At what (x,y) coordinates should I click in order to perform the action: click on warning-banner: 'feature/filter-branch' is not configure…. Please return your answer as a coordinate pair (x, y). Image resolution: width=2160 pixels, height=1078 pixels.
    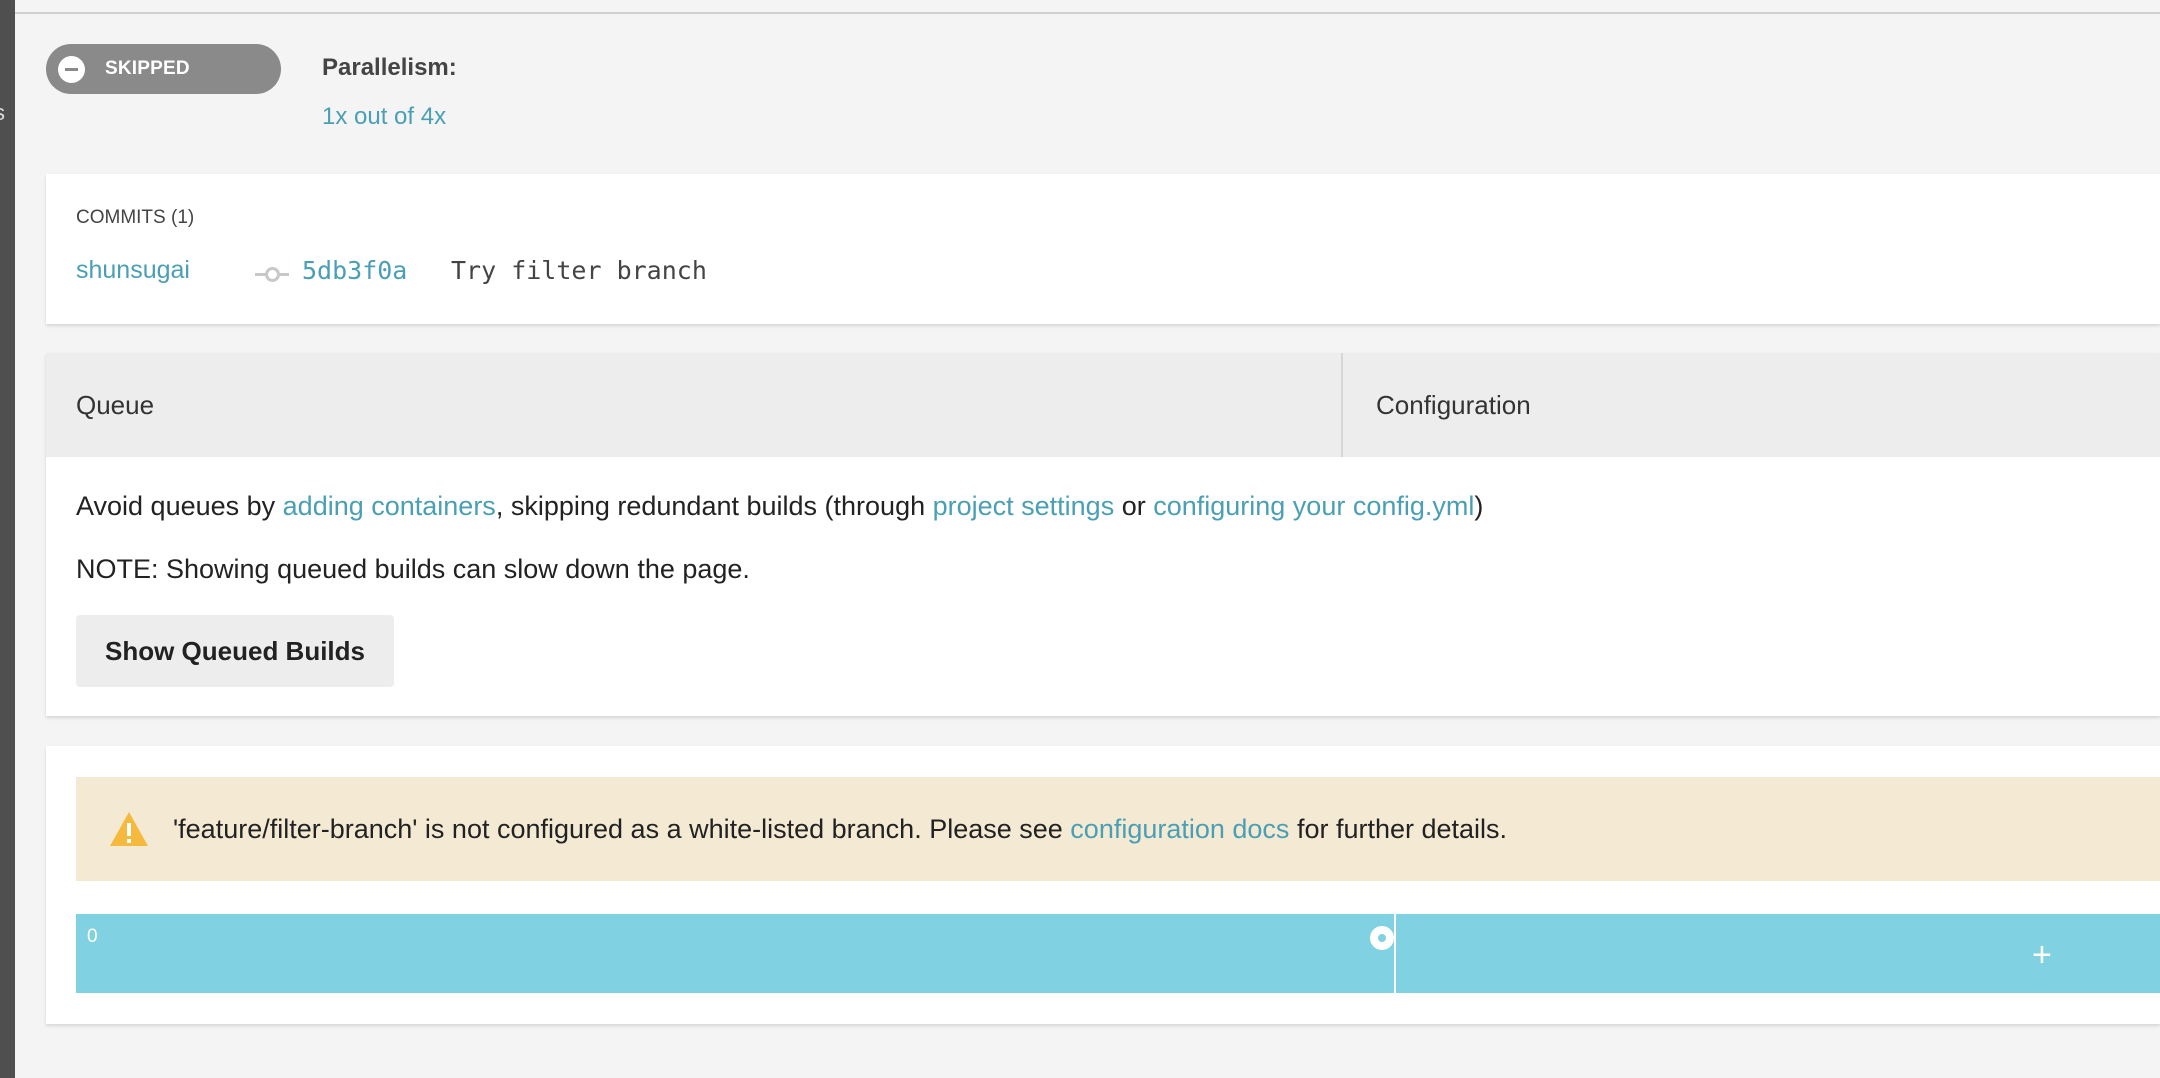
    Looking at the image, I should click on (1118, 829).